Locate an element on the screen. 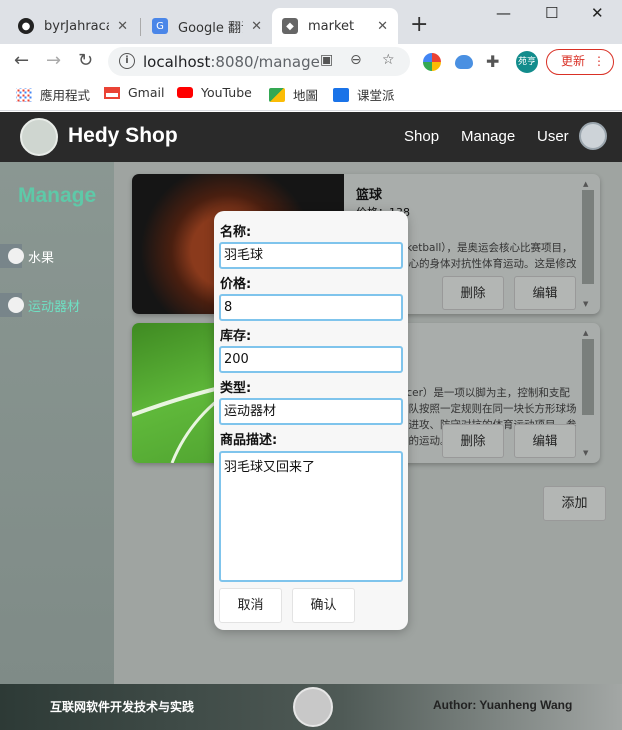  basketball-icon is located at coordinates (16, 305).